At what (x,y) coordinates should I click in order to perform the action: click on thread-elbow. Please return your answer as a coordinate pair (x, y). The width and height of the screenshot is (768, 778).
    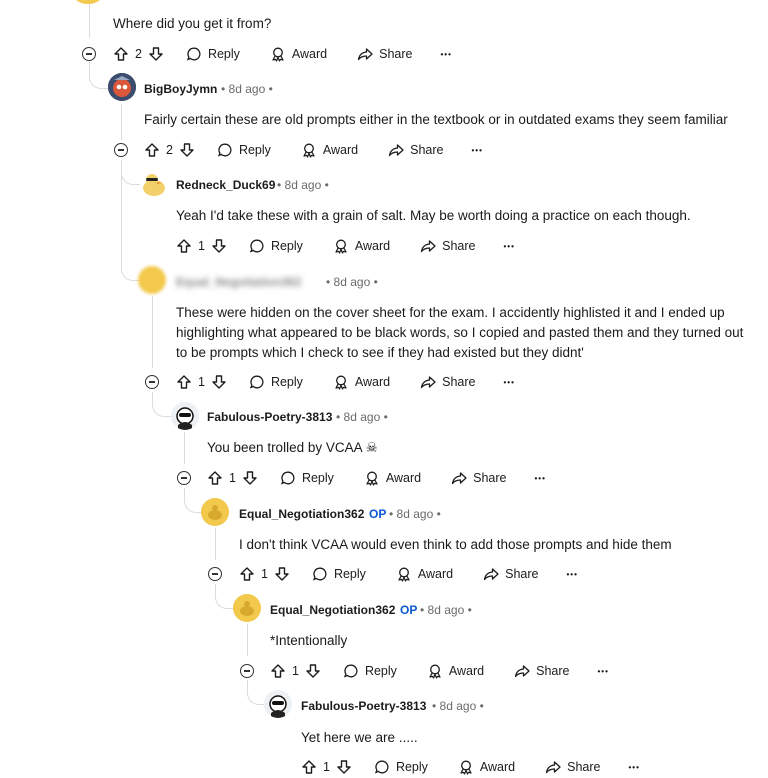
    Looking at the image, I should click on (162, 404).